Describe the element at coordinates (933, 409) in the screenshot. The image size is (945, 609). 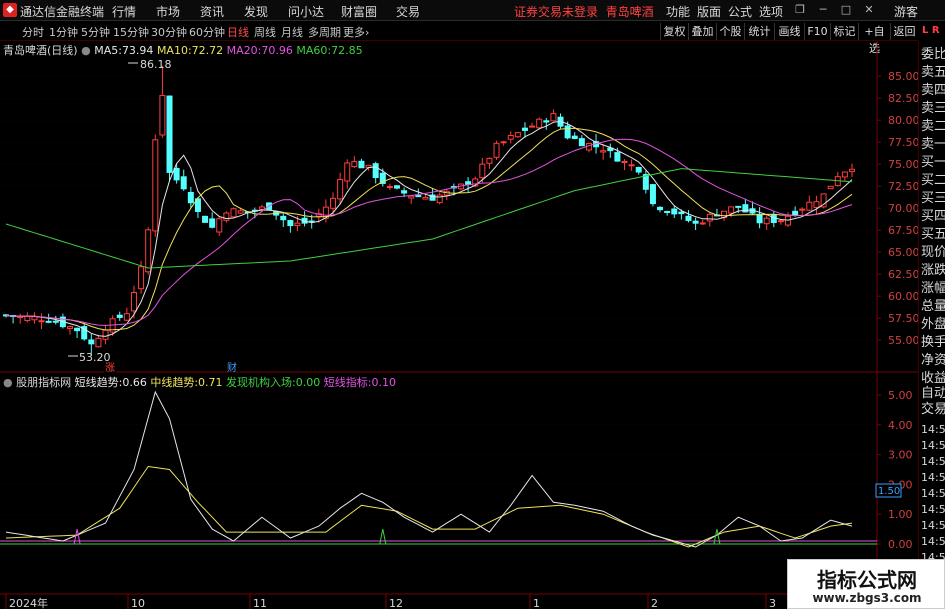
I see `auto-trade-label: 交易` at that location.